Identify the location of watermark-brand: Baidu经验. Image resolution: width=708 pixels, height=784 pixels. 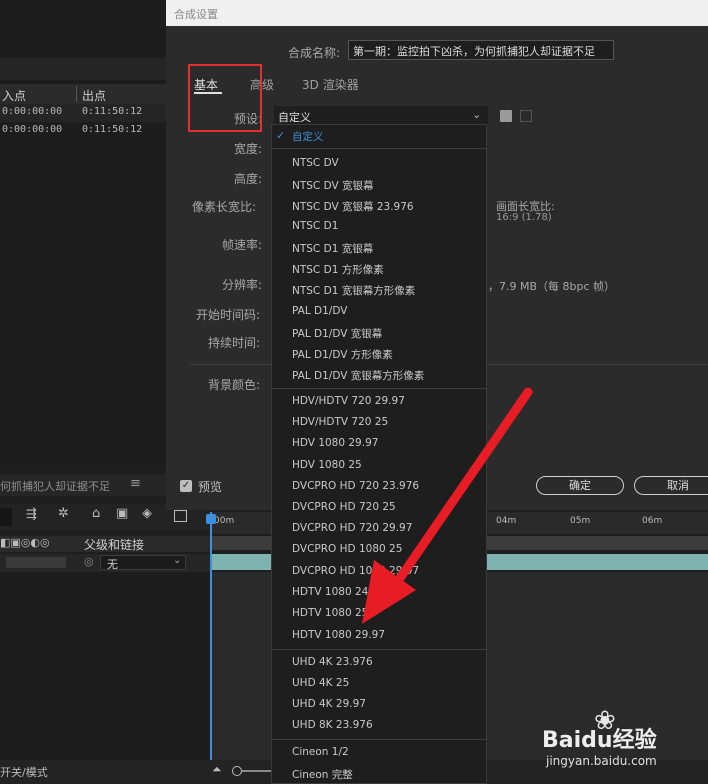
(599, 740).